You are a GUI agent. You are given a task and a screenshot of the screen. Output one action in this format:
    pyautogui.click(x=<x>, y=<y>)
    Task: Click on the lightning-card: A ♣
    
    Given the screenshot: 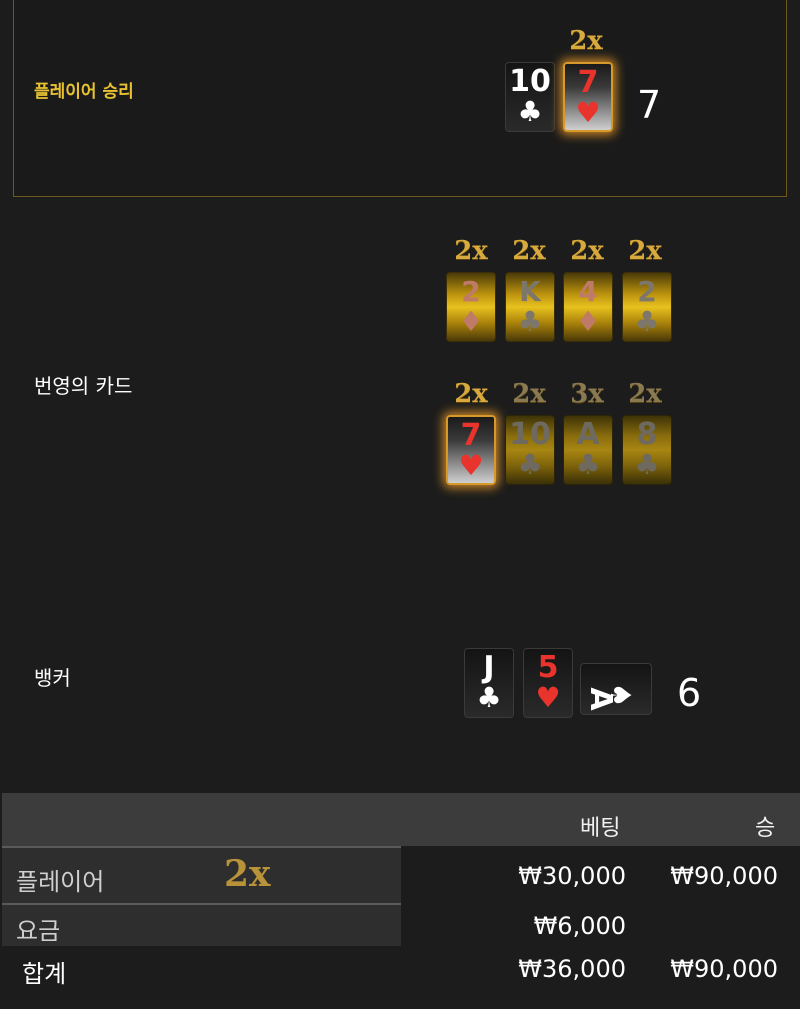 What is the action you would take?
    pyautogui.click(x=588, y=450)
    